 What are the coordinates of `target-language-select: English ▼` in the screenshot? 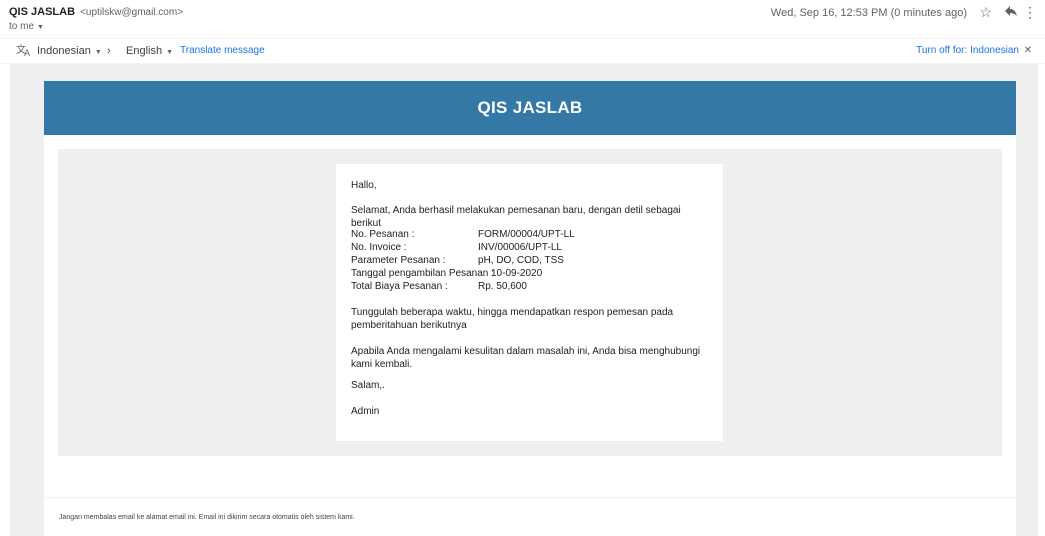 It's located at (149, 51).